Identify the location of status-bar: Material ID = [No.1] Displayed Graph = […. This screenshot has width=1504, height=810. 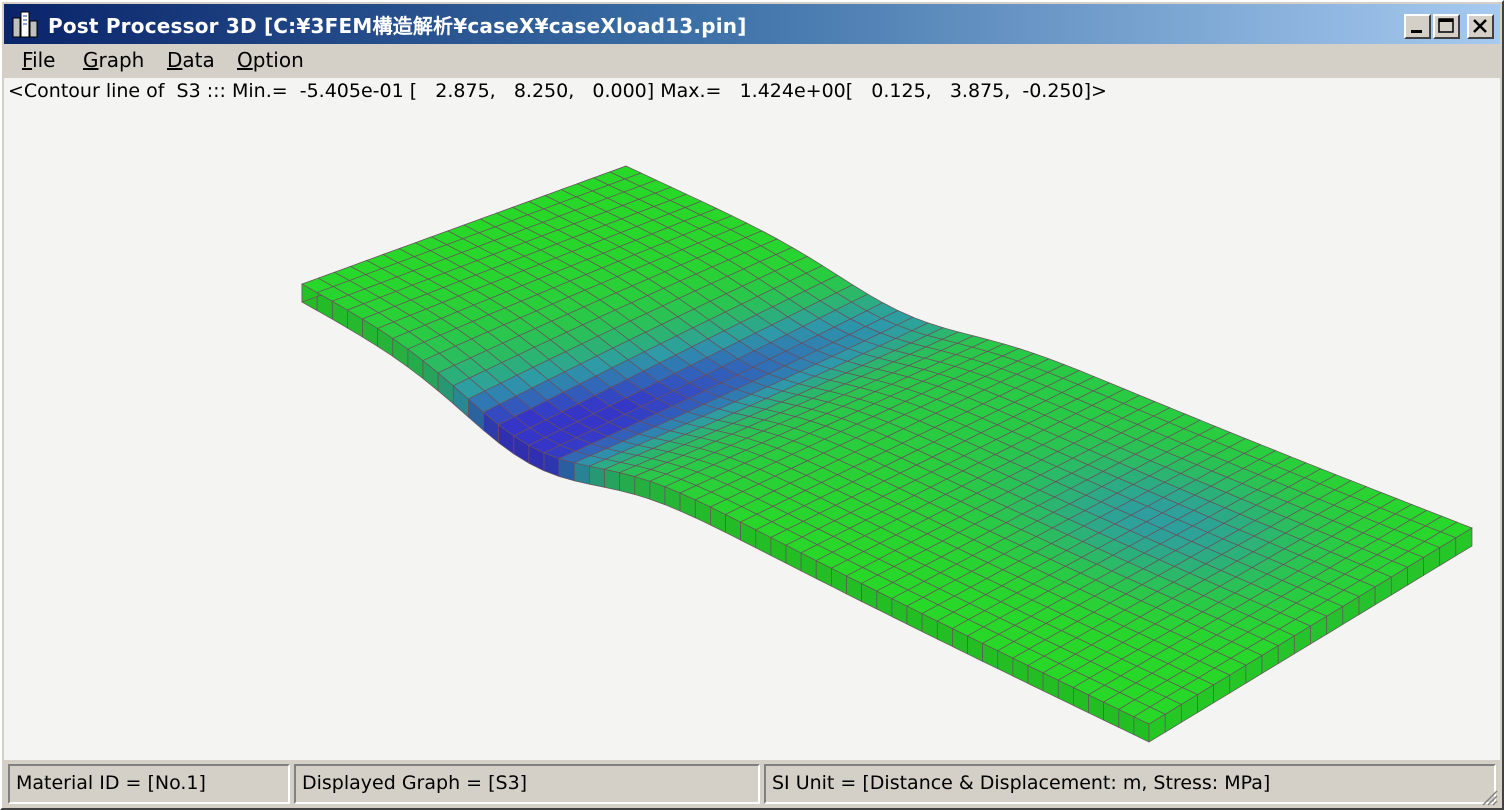
(752, 785).